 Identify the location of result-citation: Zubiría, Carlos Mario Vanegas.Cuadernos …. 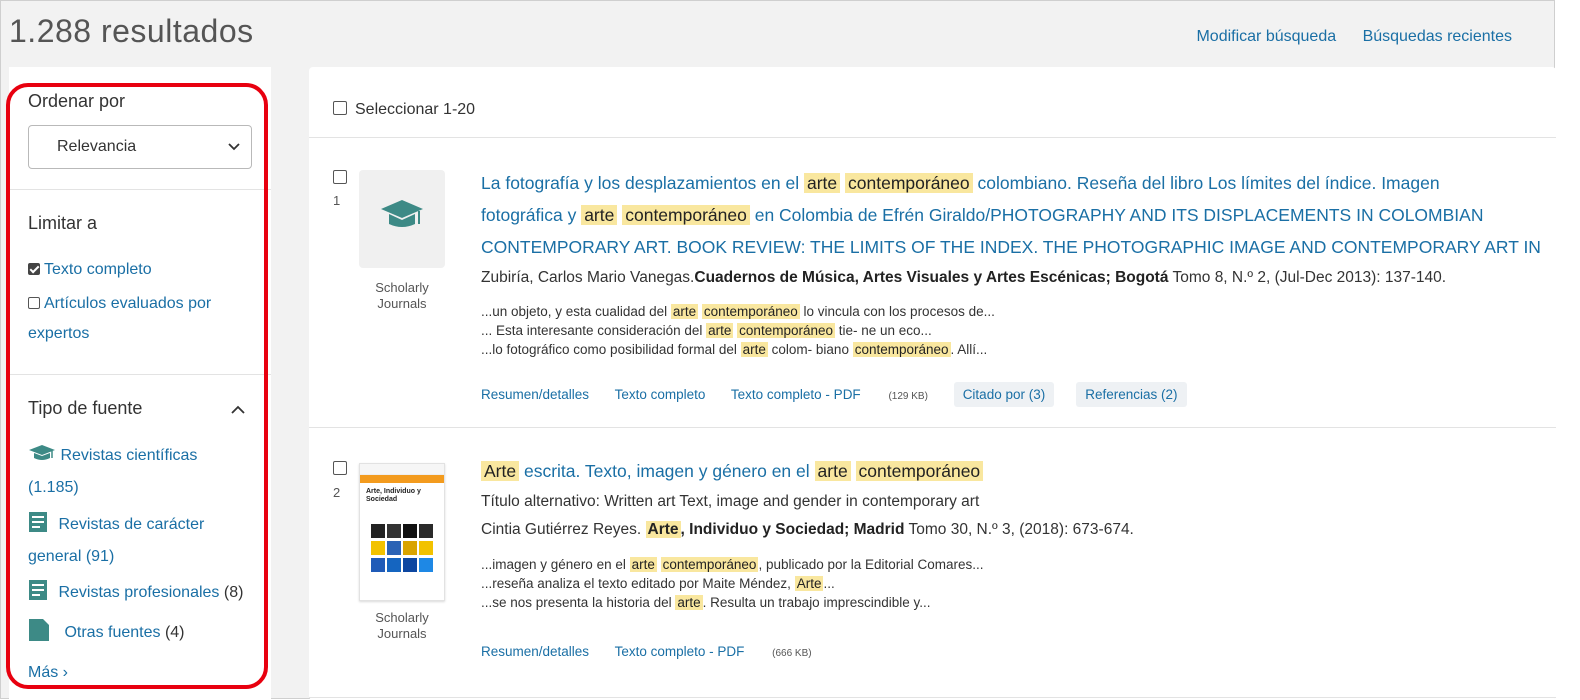
(963, 278).